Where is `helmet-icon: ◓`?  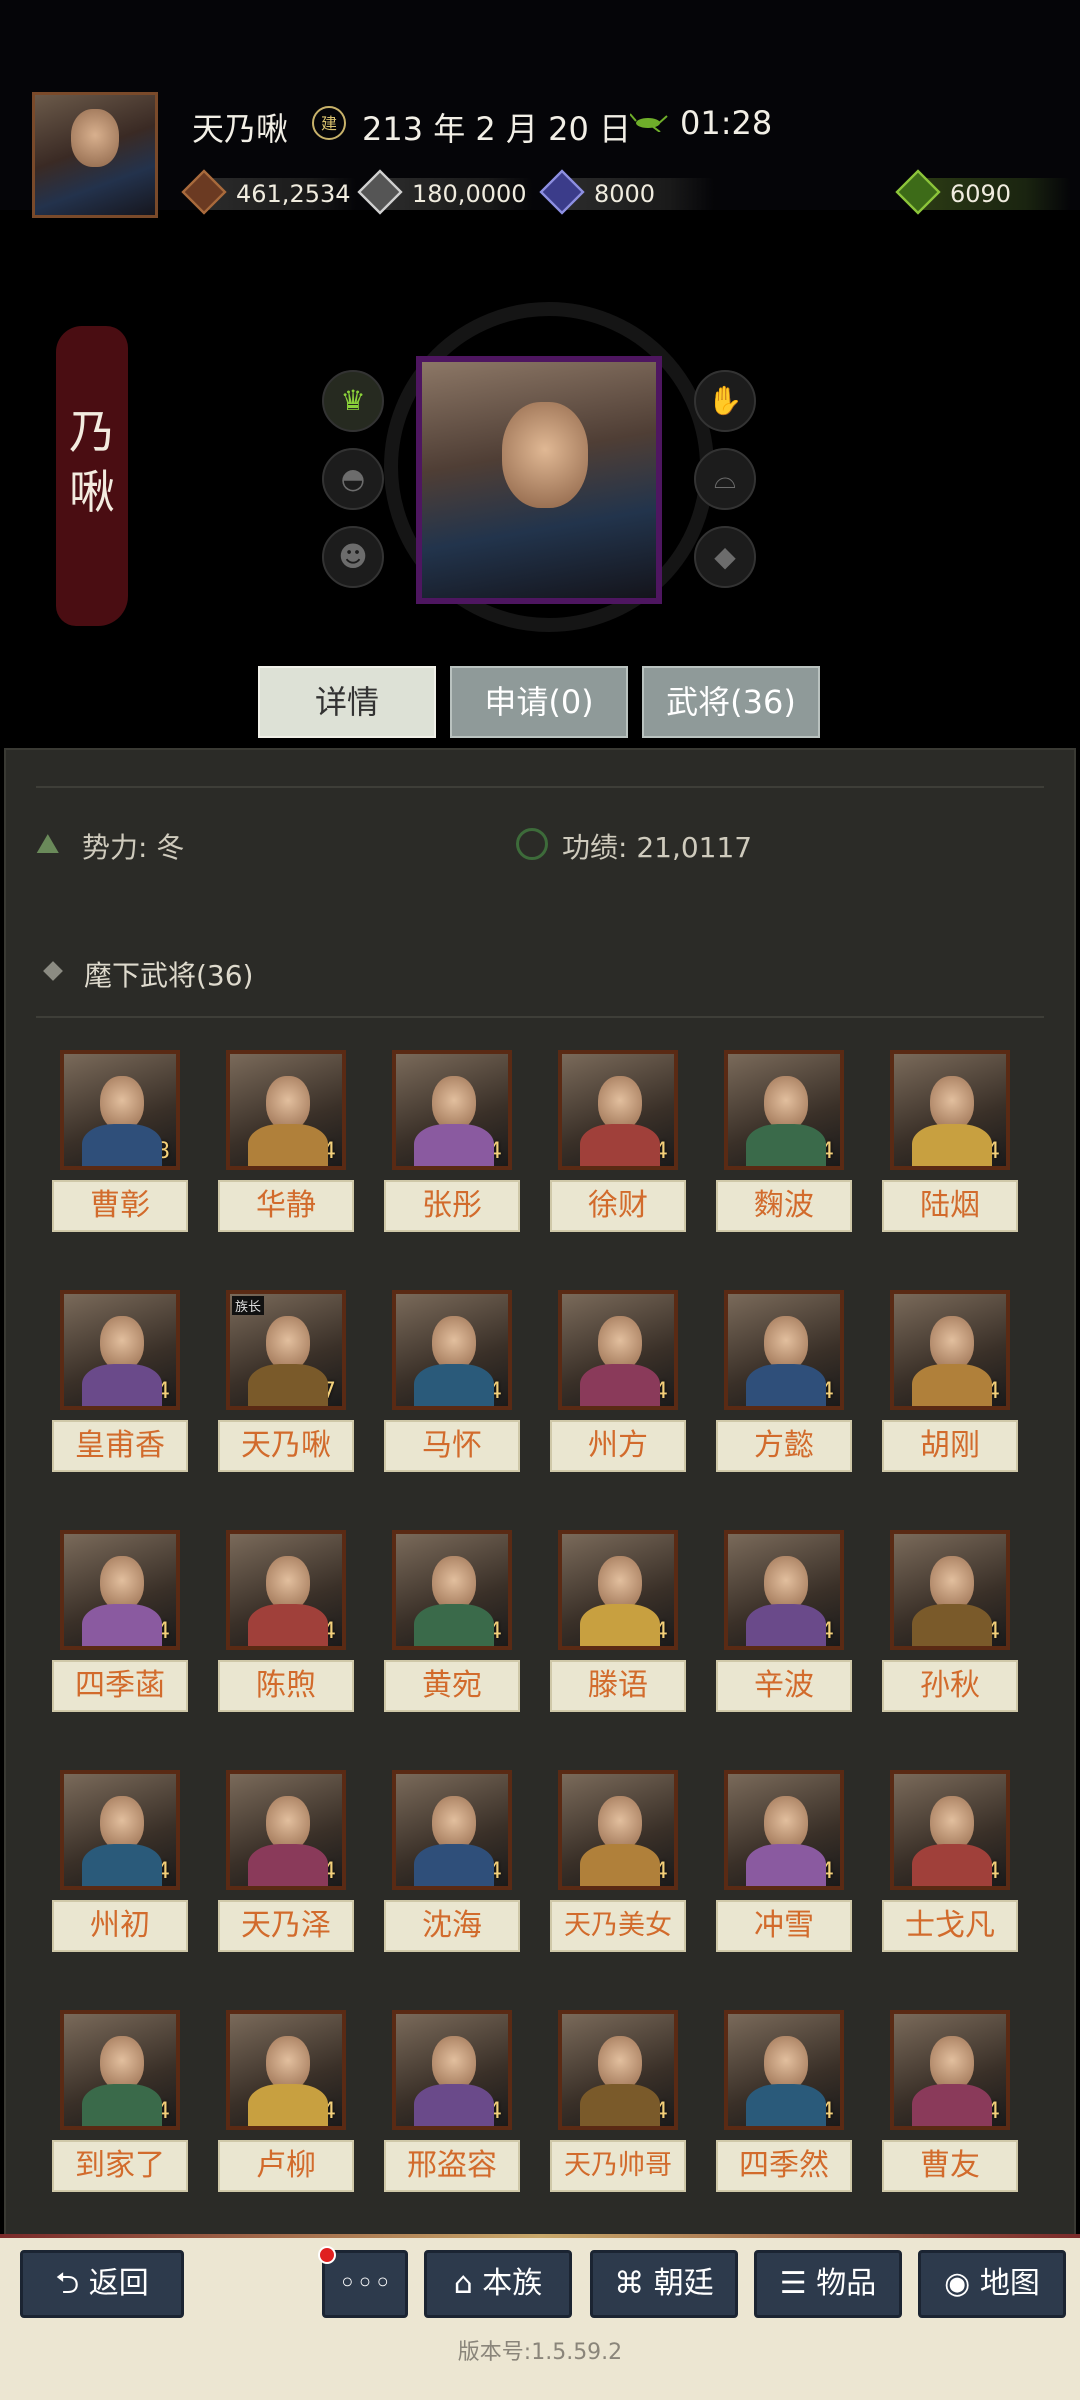
helmet-icon: ◓ is located at coordinates (353, 479).